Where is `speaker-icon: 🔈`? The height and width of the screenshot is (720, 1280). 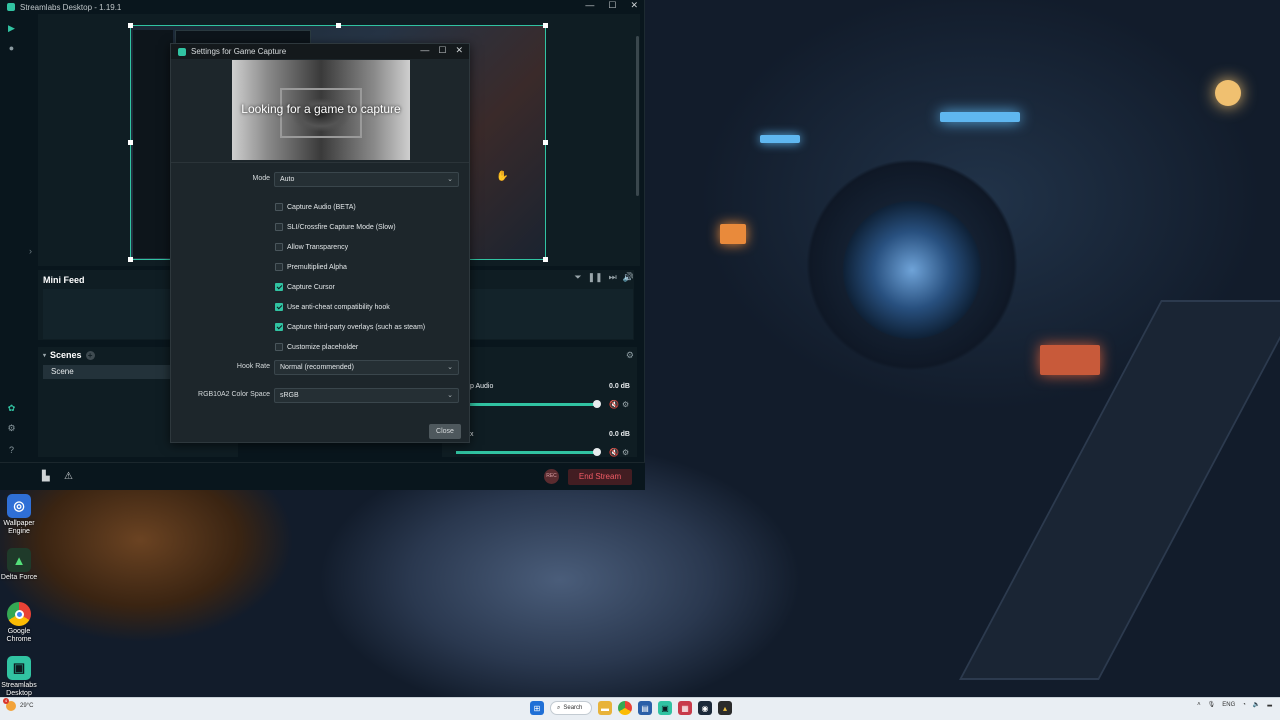
speaker-icon: 🔈 is located at coordinates (1256, 704).